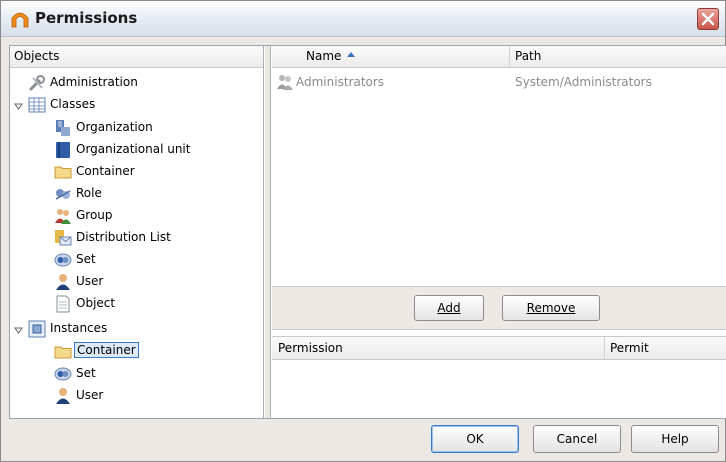 This screenshot has width=726, height=462. I want to click on tree-item-label: Object, so click(96, 303).